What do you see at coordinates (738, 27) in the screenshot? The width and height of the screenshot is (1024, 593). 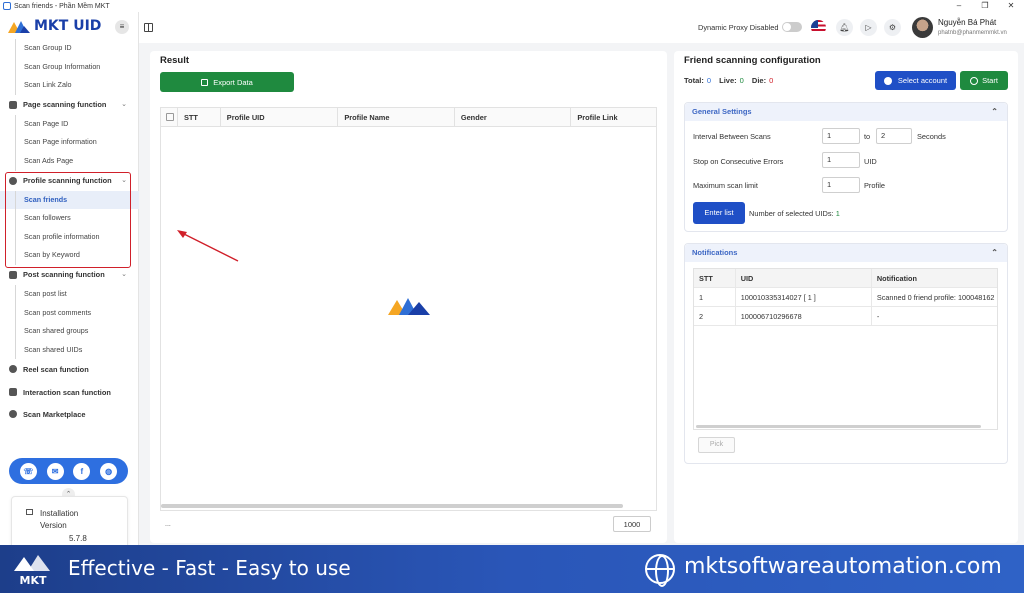 I see `dynamic-proxy-label: Dynamic Proxy Disabled` at bounding box center [738, 27].